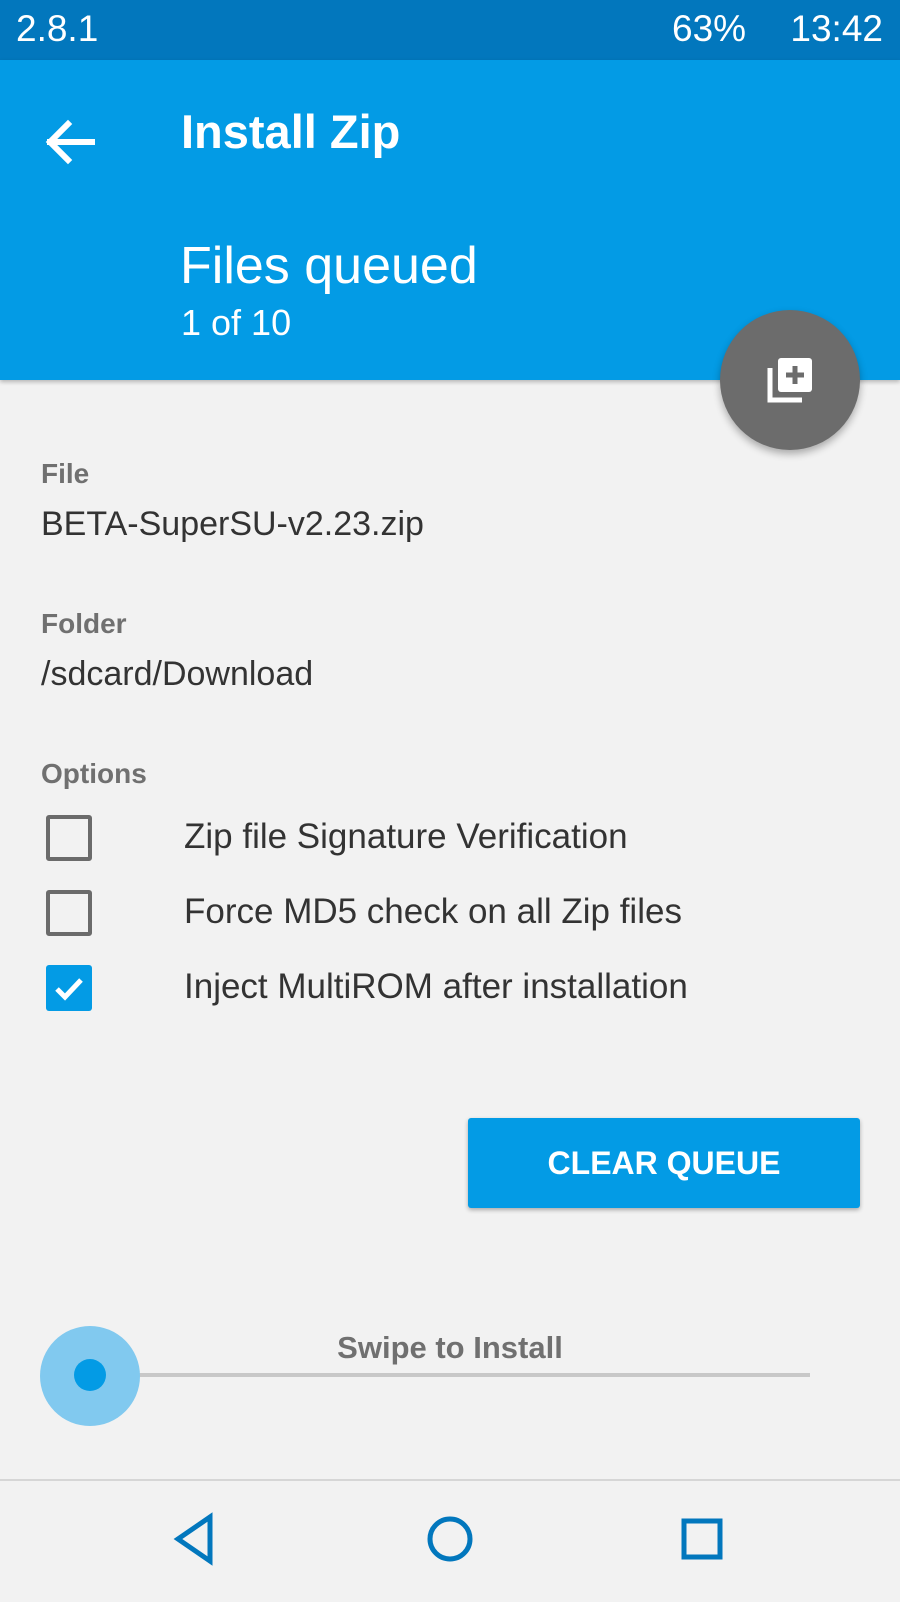 The width and height of the screenshot is (900, 1602). I want to click on file-name: BETA-SuperSU-v2.23.zip, so click(232, 524).